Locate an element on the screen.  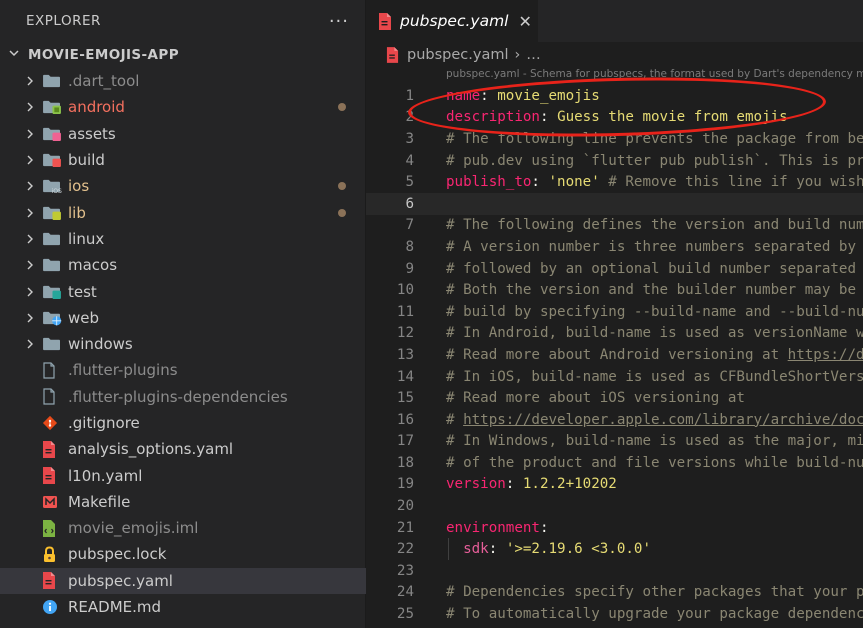
line-number: 14 is located at coordinates (405, 376).